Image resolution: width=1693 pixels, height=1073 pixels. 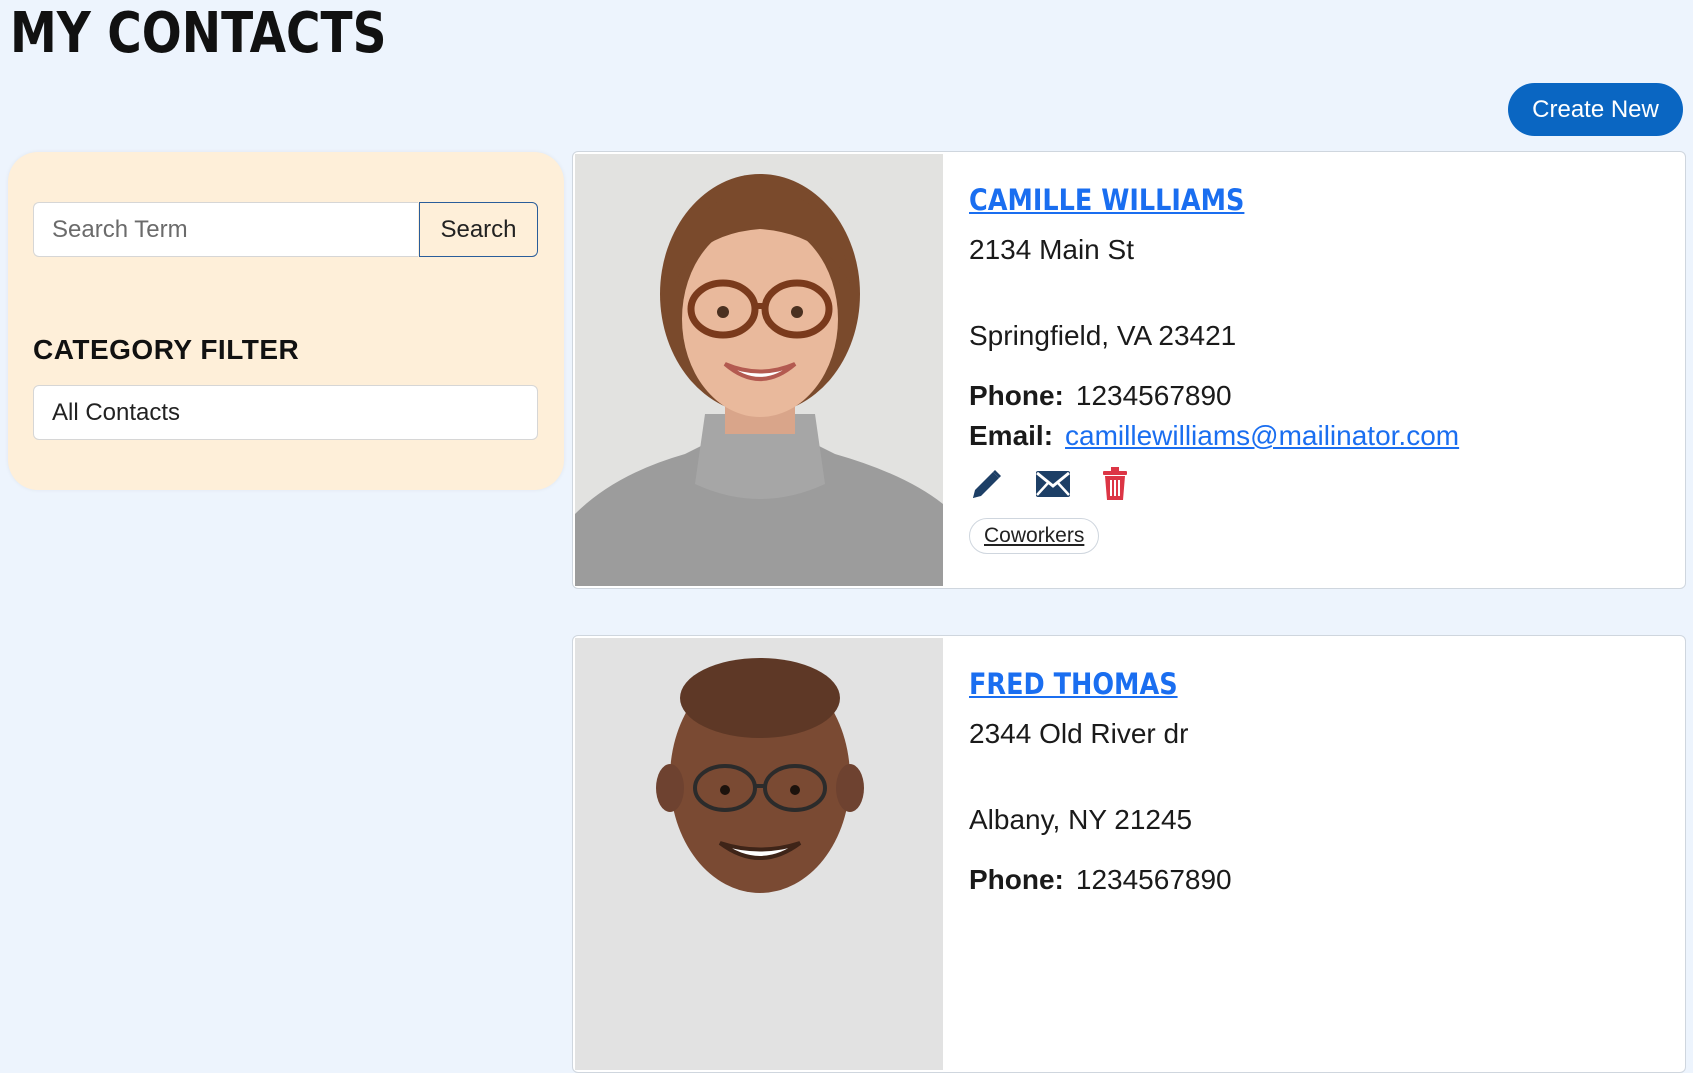 What do you see at coordinates (1115, 486) in the screenshot?
I see `trash-icon` at bounding box center [1115, 486].